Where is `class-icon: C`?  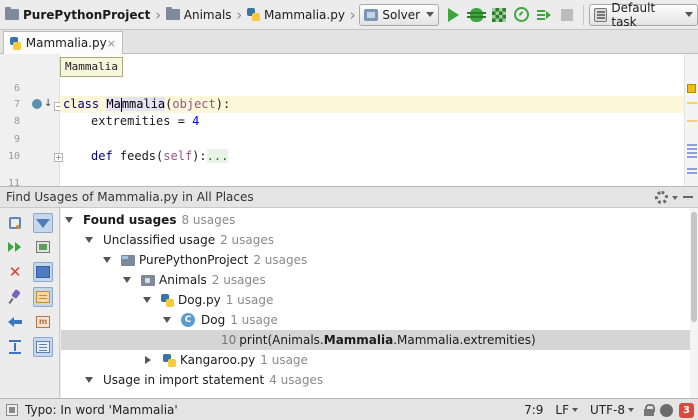 class-icon: C is located at coordinates (188, 320).